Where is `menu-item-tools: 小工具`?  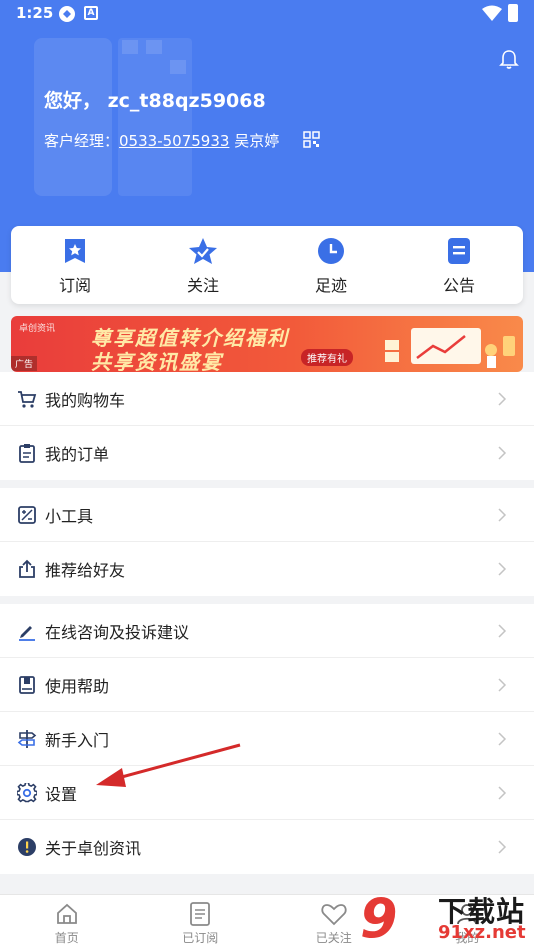 menu-item-tools: 小工具 is located at coordinates (267, 515).